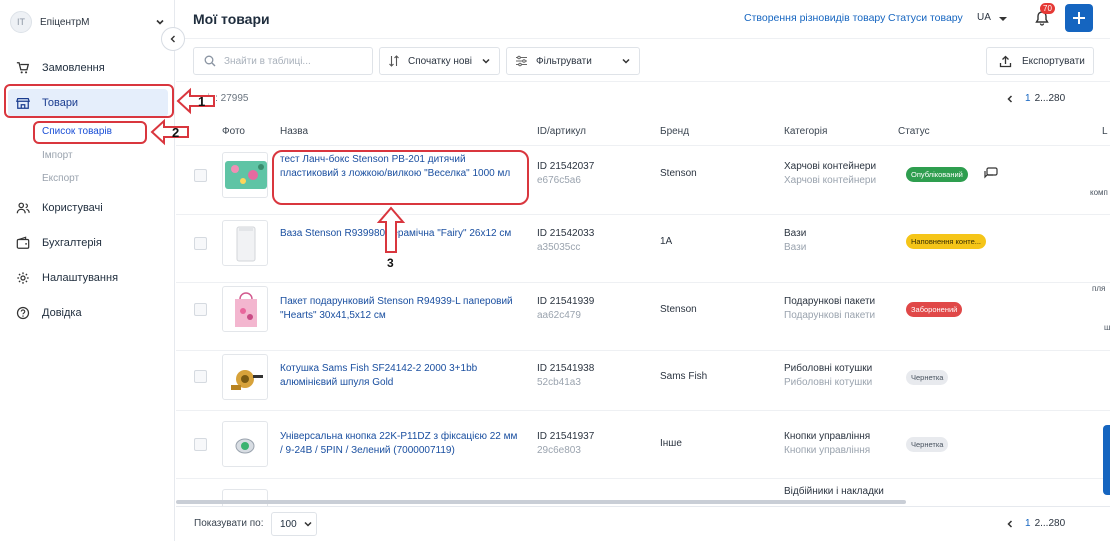  What do you see at coordinates (57, 155) in the screenshot?
I see `sidebar-subitem-import: Імпорт` at bounding box center [57, 155].